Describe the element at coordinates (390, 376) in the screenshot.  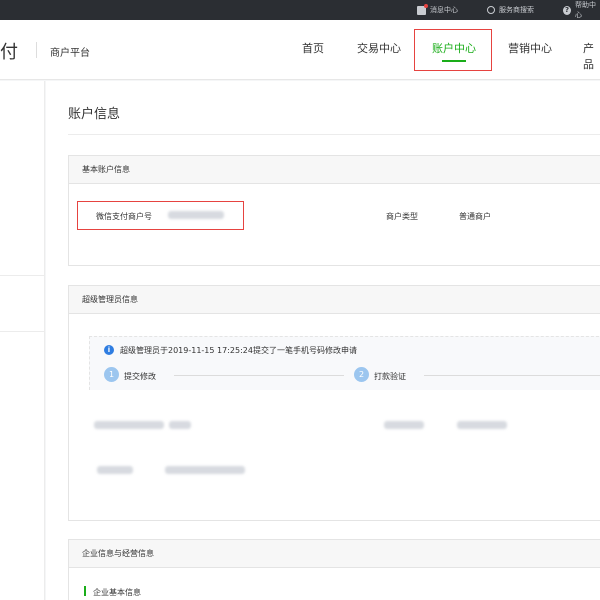
I see `step-2-label: 打款验证` at that location.